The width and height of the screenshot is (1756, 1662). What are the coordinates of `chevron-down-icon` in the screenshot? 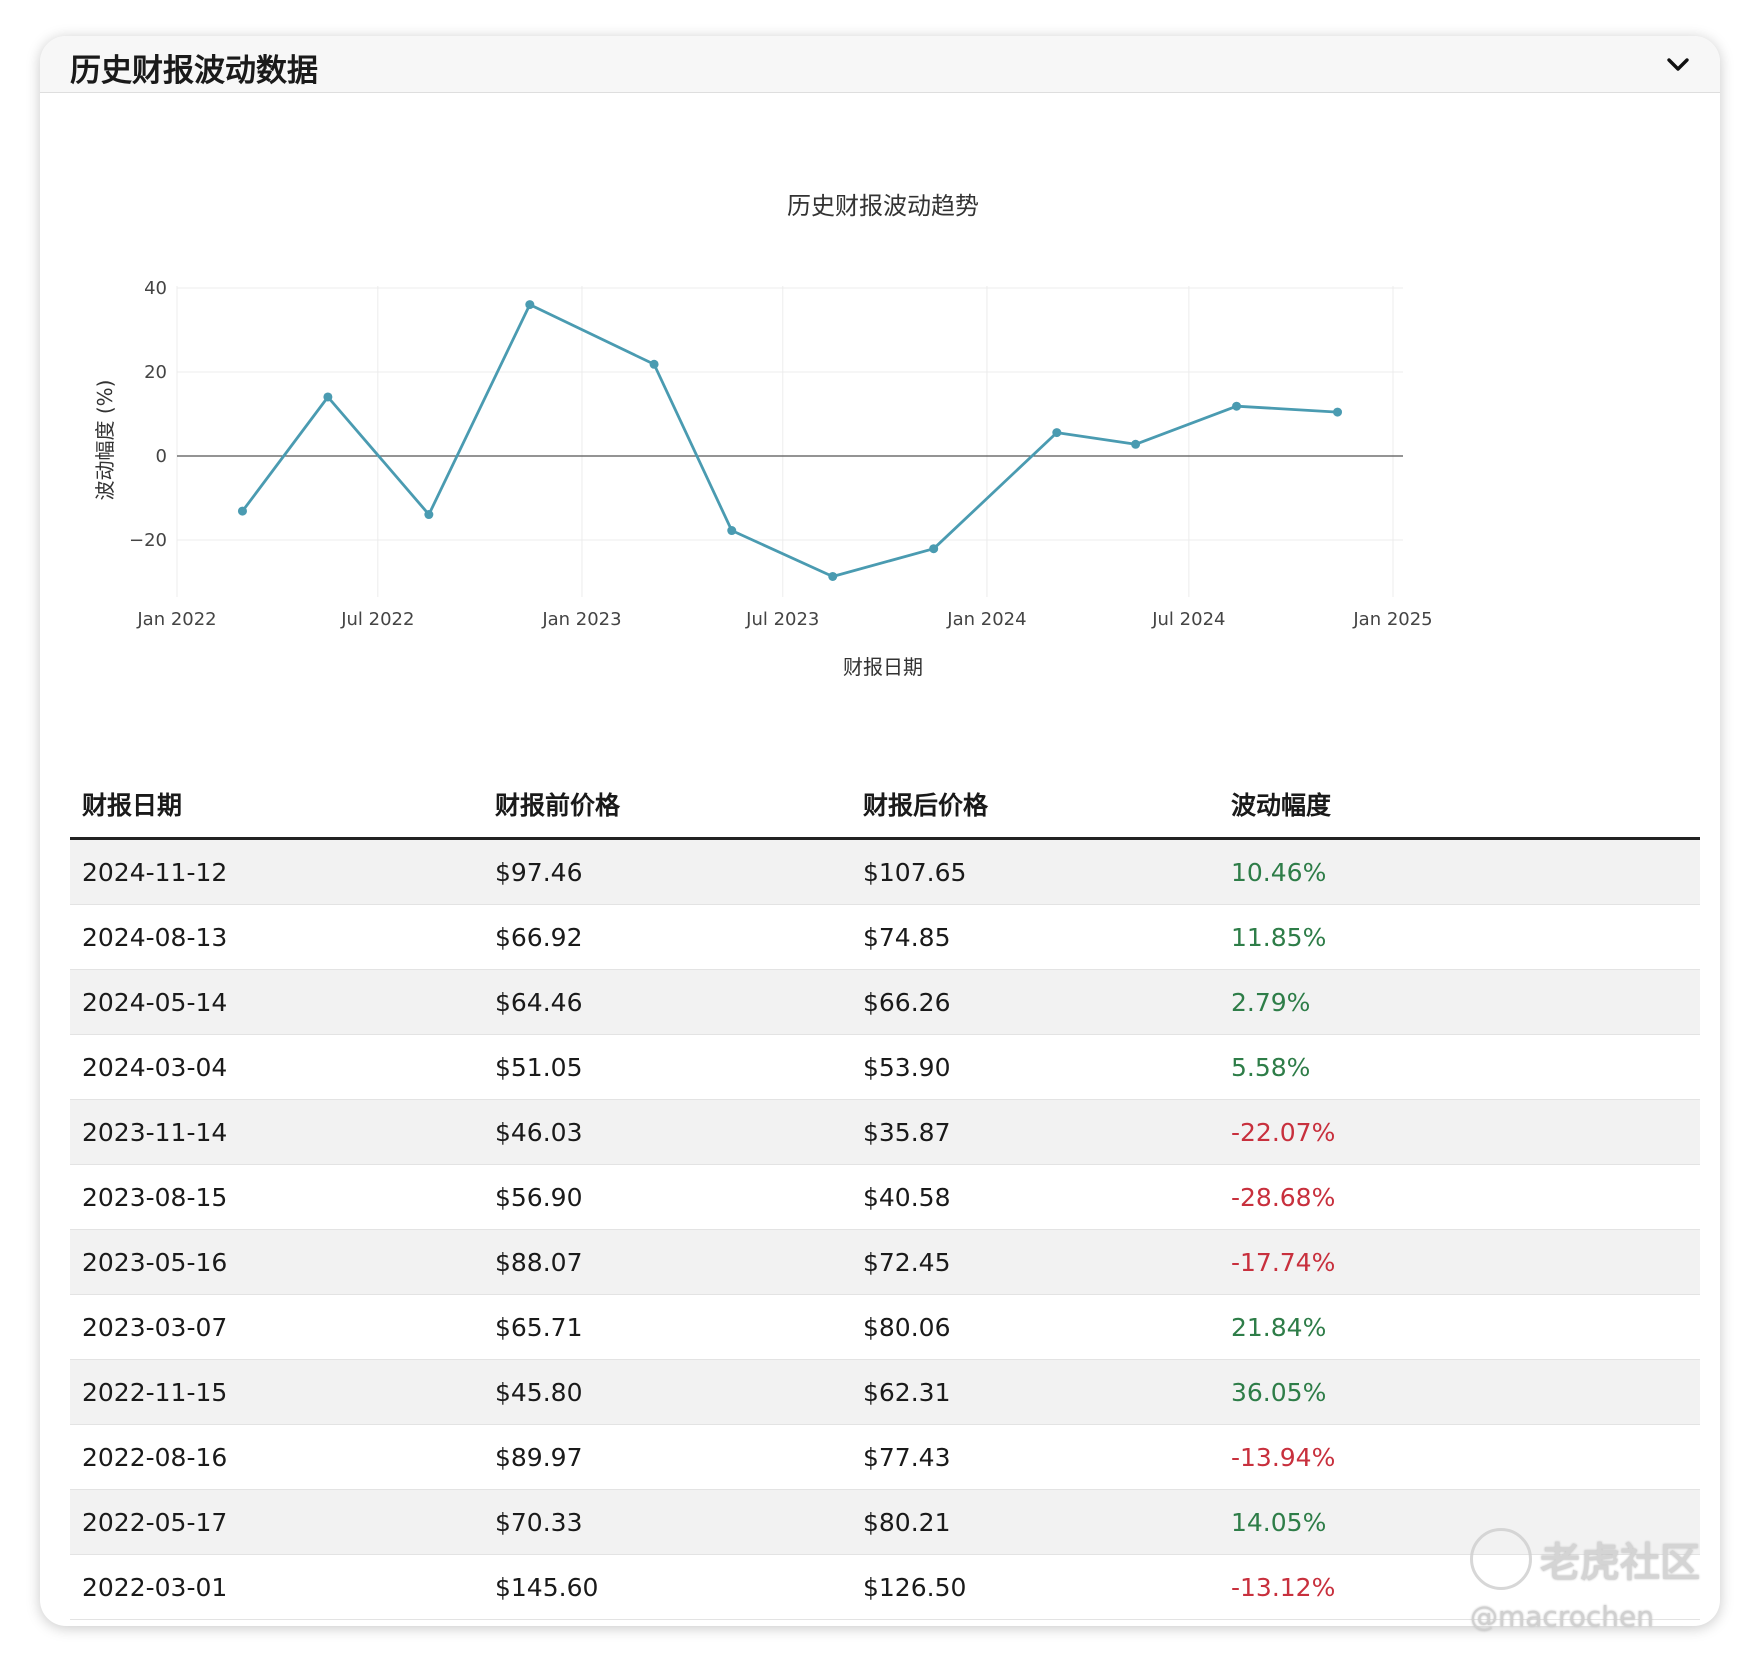 It's located at (1678, 64).